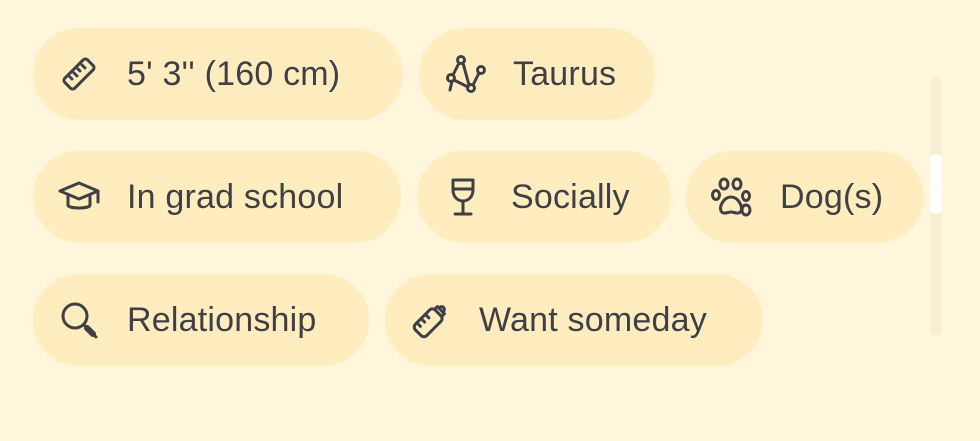 The width and height of the screenshot is (980, 441). Describe the element at coordinates (79, 74) in the screenshot. I see `ruler-icon` at that location.